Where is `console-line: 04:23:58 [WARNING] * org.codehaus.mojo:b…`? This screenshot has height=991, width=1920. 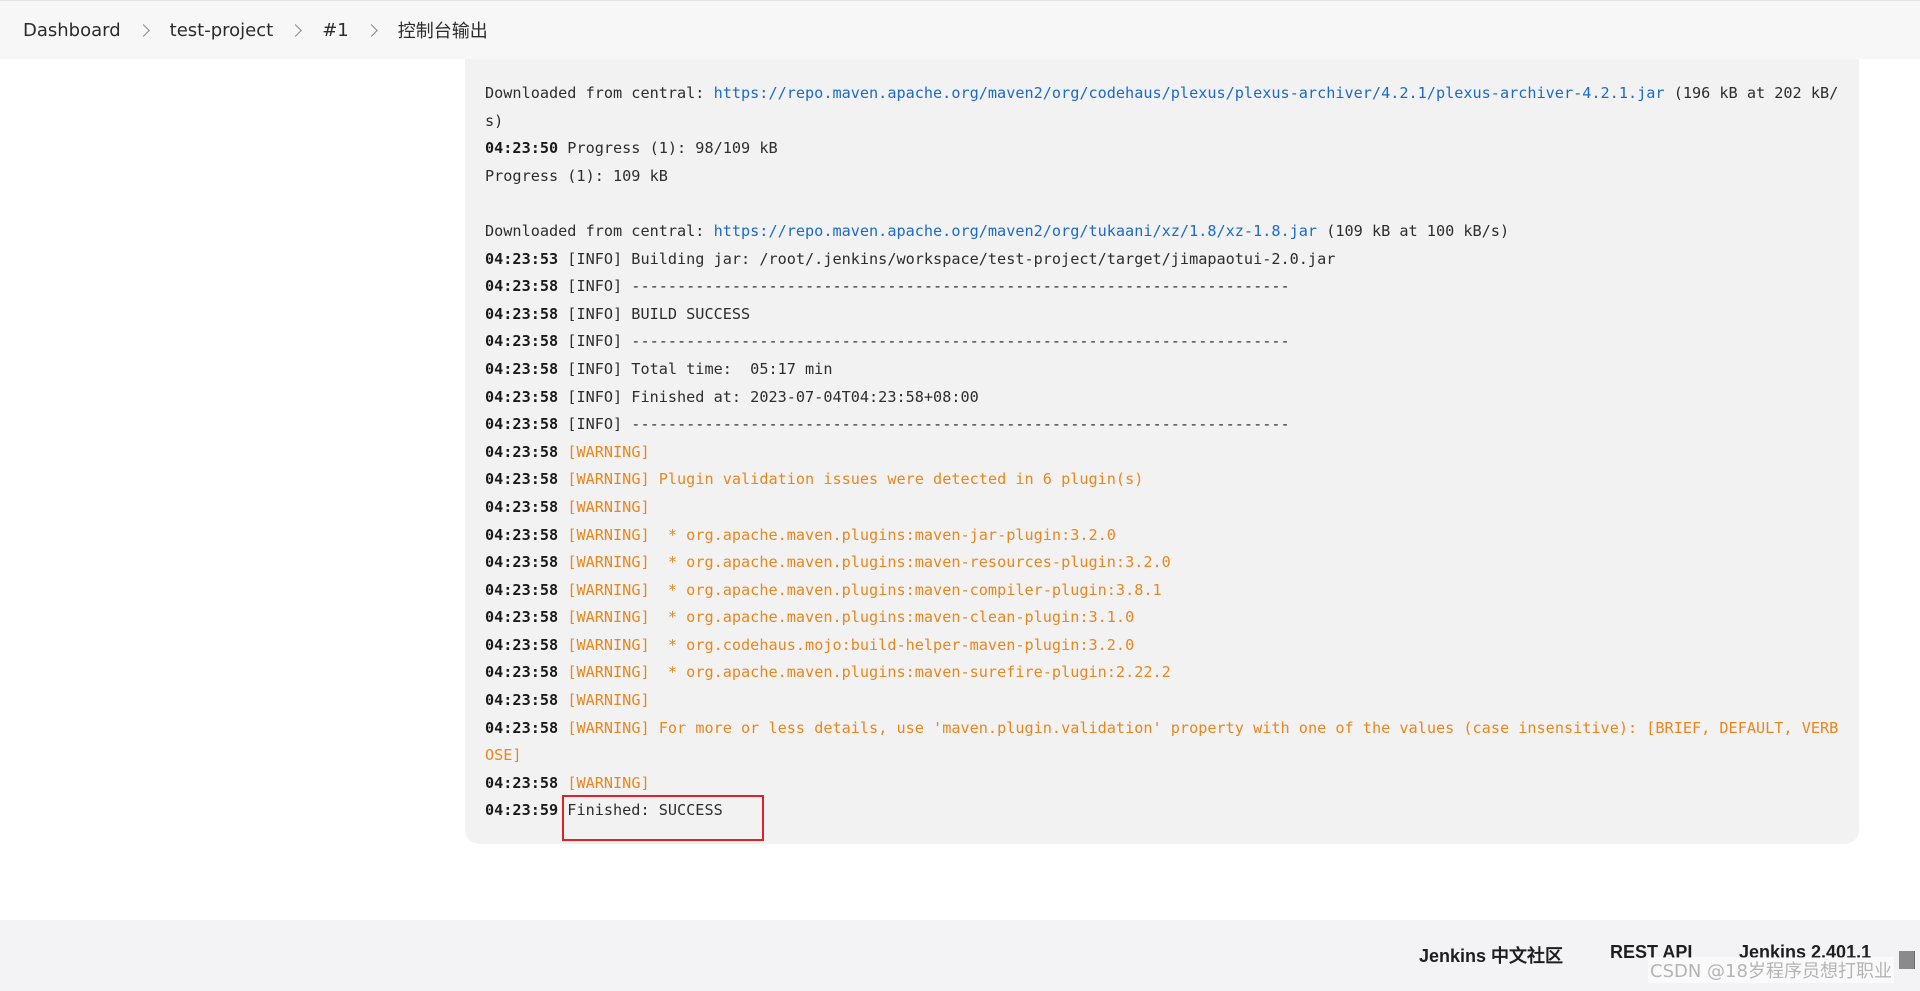 console-line: 04:23:58 [WARNING] * org.codehaus.mojo:b… is located at coordinates (1162, 646).